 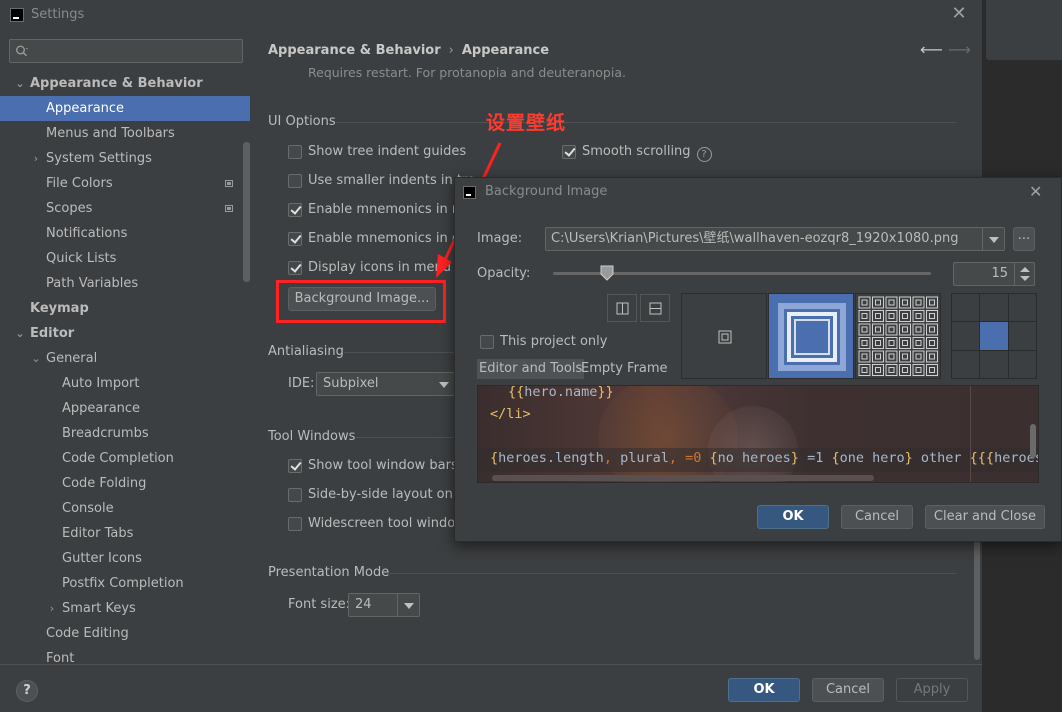 What do you see at coordinates (510, 414) in the screenshot?
I see `code-line-2: </li>` at bounding box center [510, 414].